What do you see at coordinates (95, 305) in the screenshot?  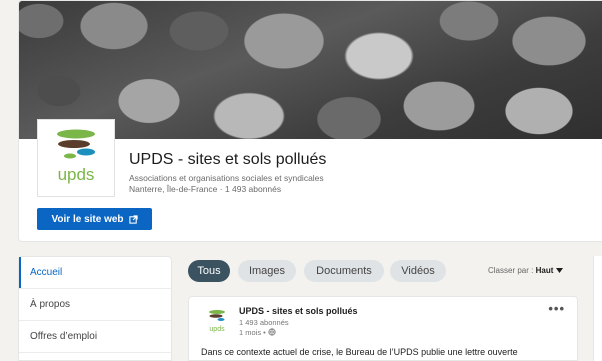 I see `nav-item-about: À propos` at bounding box center [95, 305].